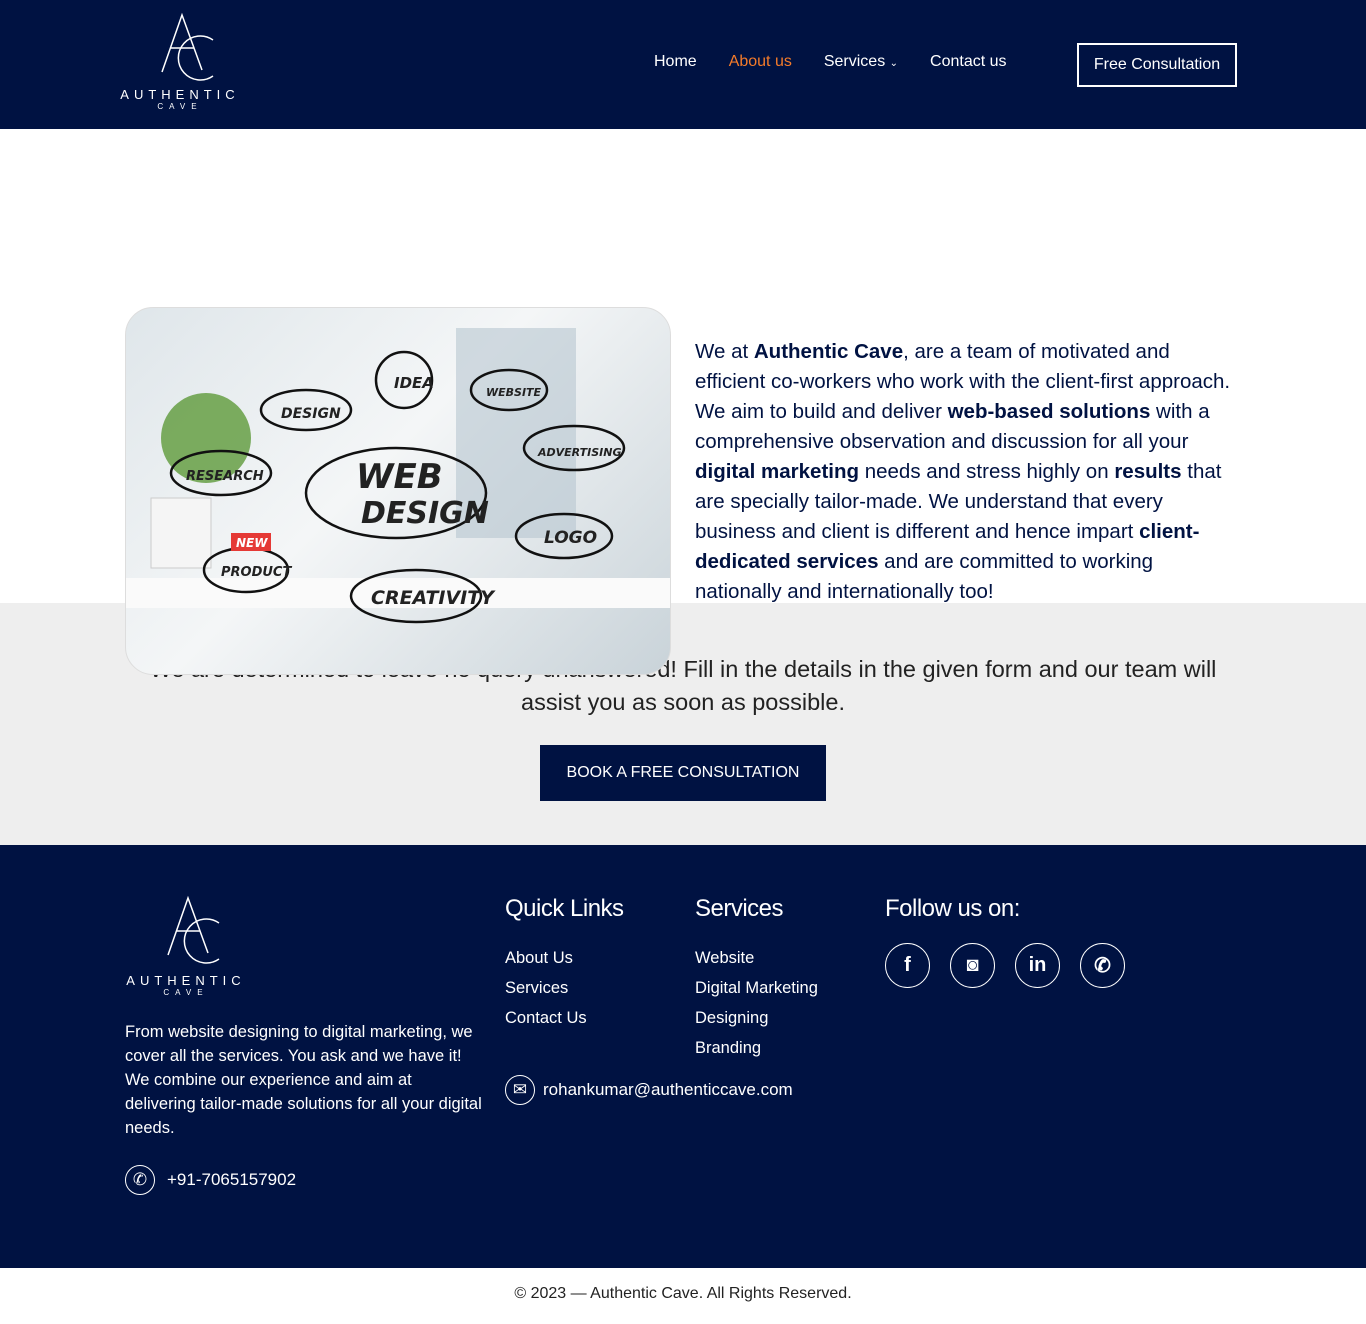 Image resolution: width=1366 pixels, height=1324 pixels. Describe the element at coordinates (399, 477) in the screenshot. I see `label-web: WEB` at that location.